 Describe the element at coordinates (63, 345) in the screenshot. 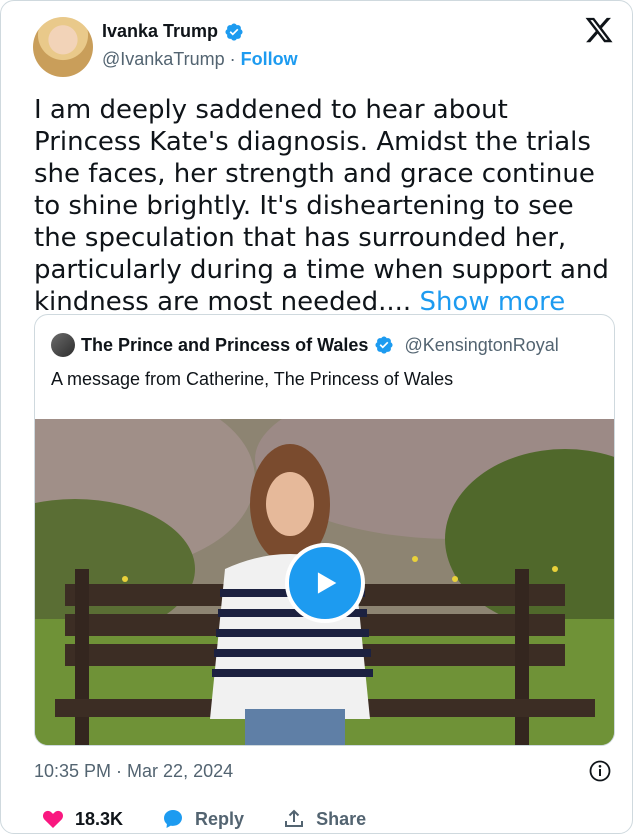

I see `quoted-avatar` at that location.